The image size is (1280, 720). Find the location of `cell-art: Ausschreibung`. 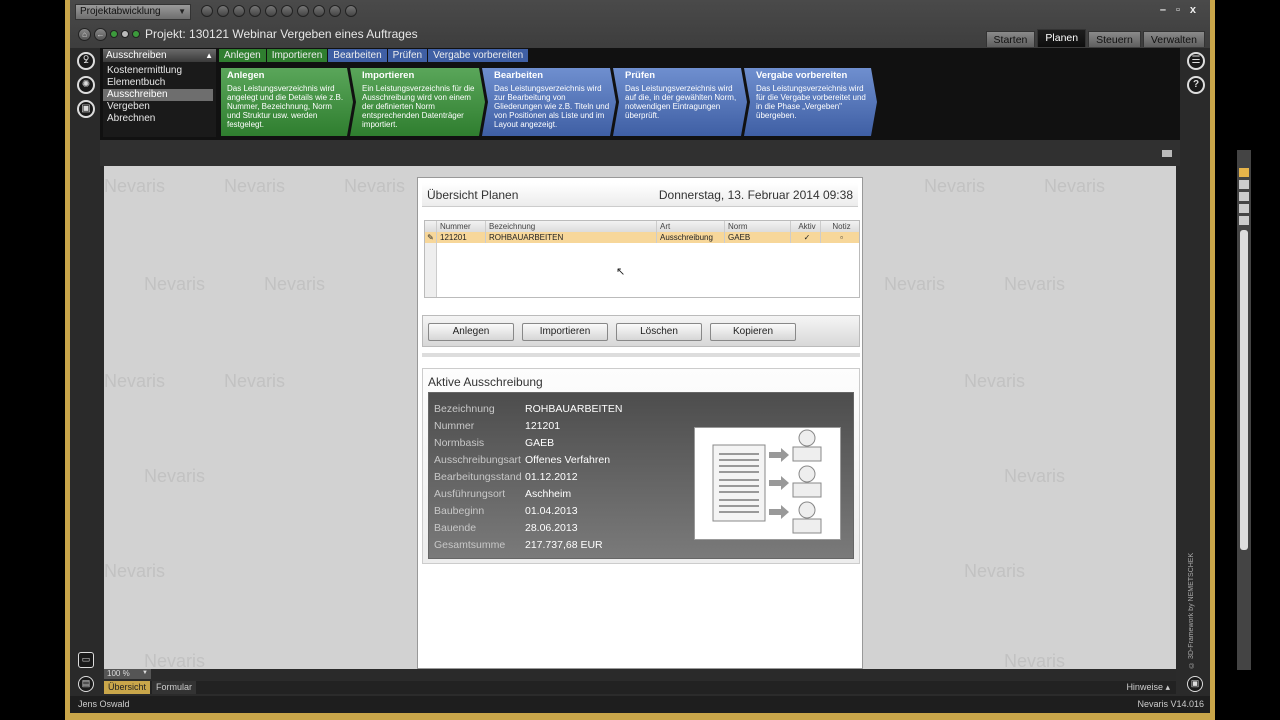

cell-art: Ausschreibung is located at coordinates (691, 237).